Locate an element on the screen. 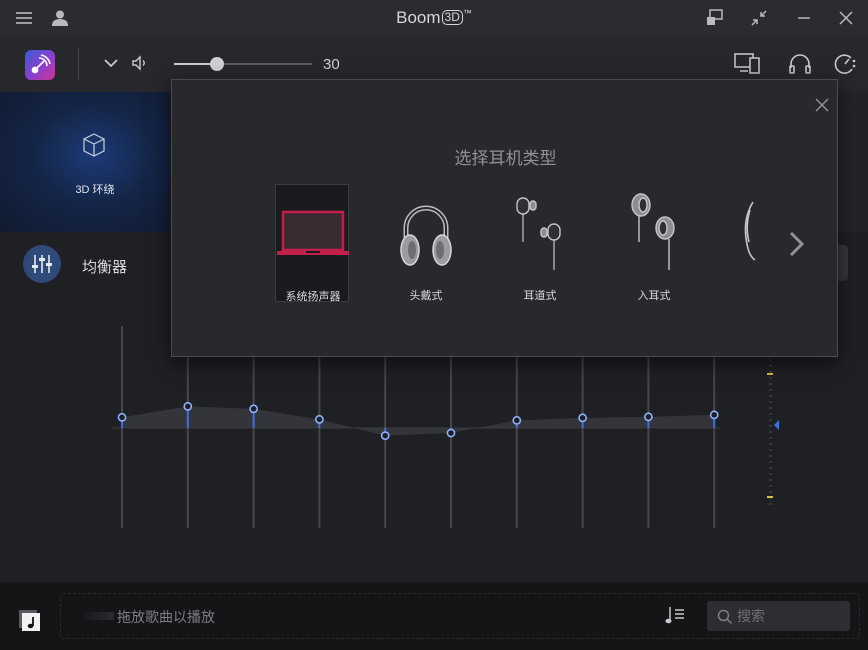 The image size is (868, 650). surround-3d-label: 3D 环绕 is located at coordinates (95, 190).